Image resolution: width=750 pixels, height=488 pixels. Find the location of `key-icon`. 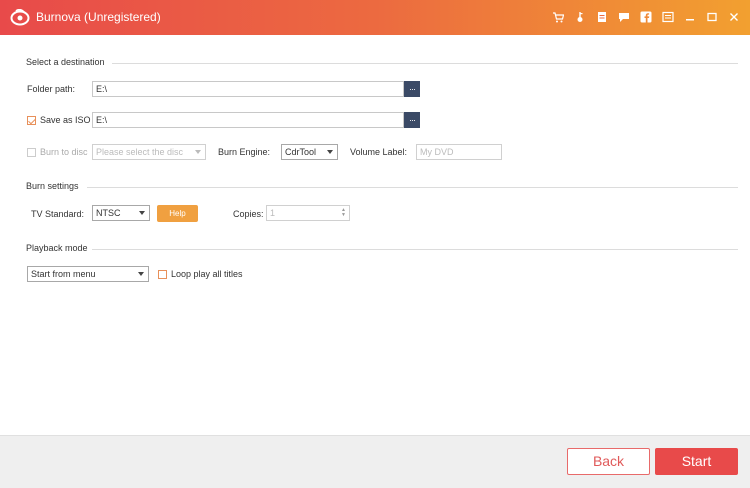

key-icon is located at coordinates (580, 17).